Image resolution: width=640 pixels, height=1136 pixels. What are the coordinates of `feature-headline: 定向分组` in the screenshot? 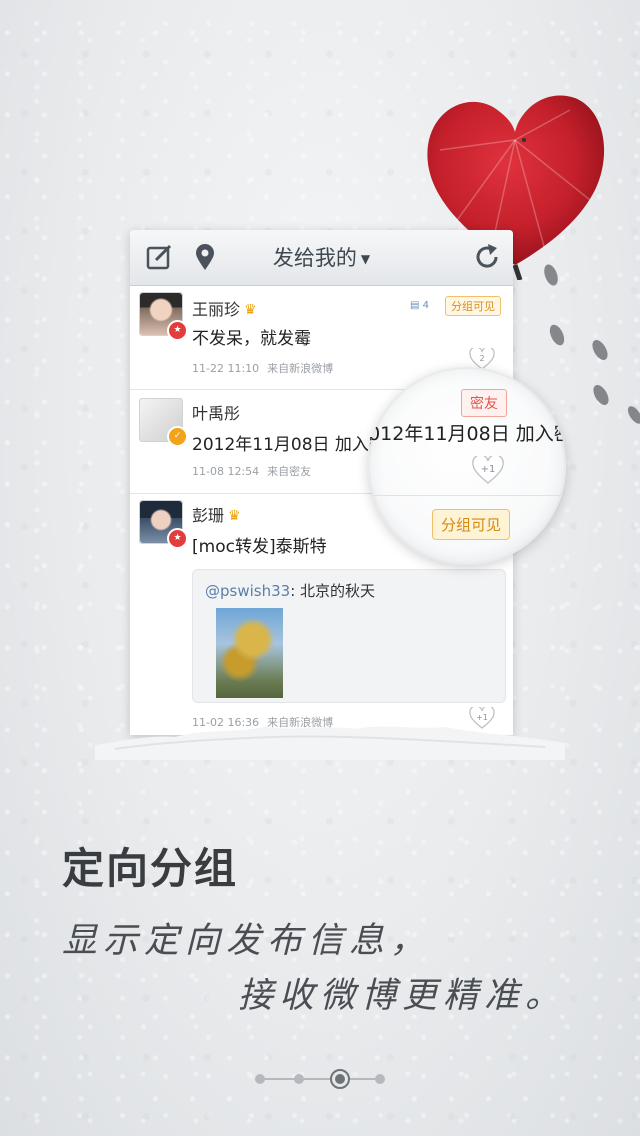 It's located at (150, 868).